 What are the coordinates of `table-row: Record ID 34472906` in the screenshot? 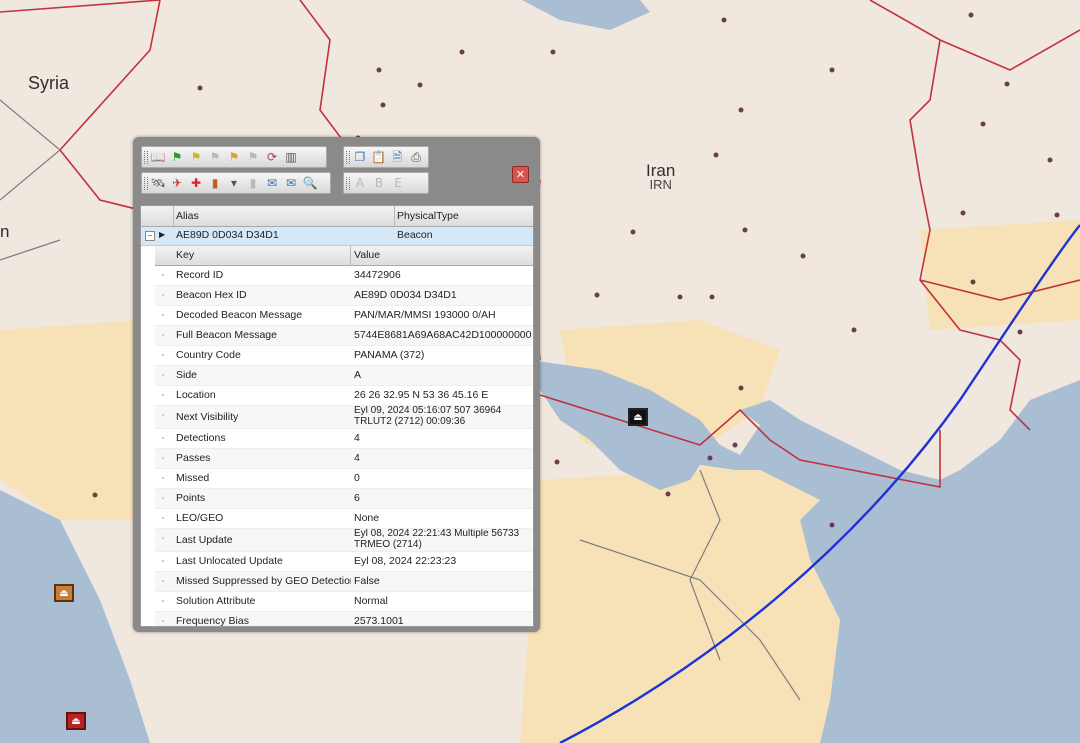 It's located at (344, 276).